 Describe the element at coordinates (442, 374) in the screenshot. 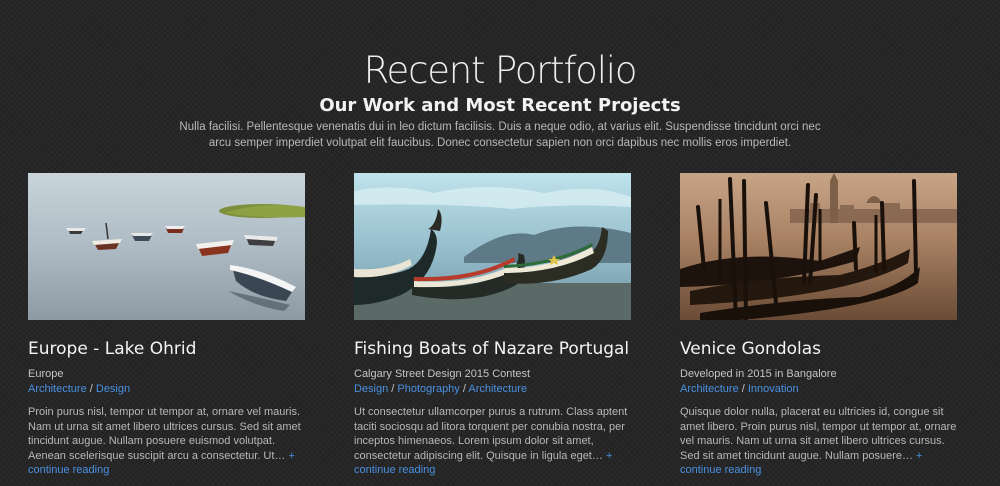

I see `project-meta: Calgary Street Design 2015 Contest` at that location.